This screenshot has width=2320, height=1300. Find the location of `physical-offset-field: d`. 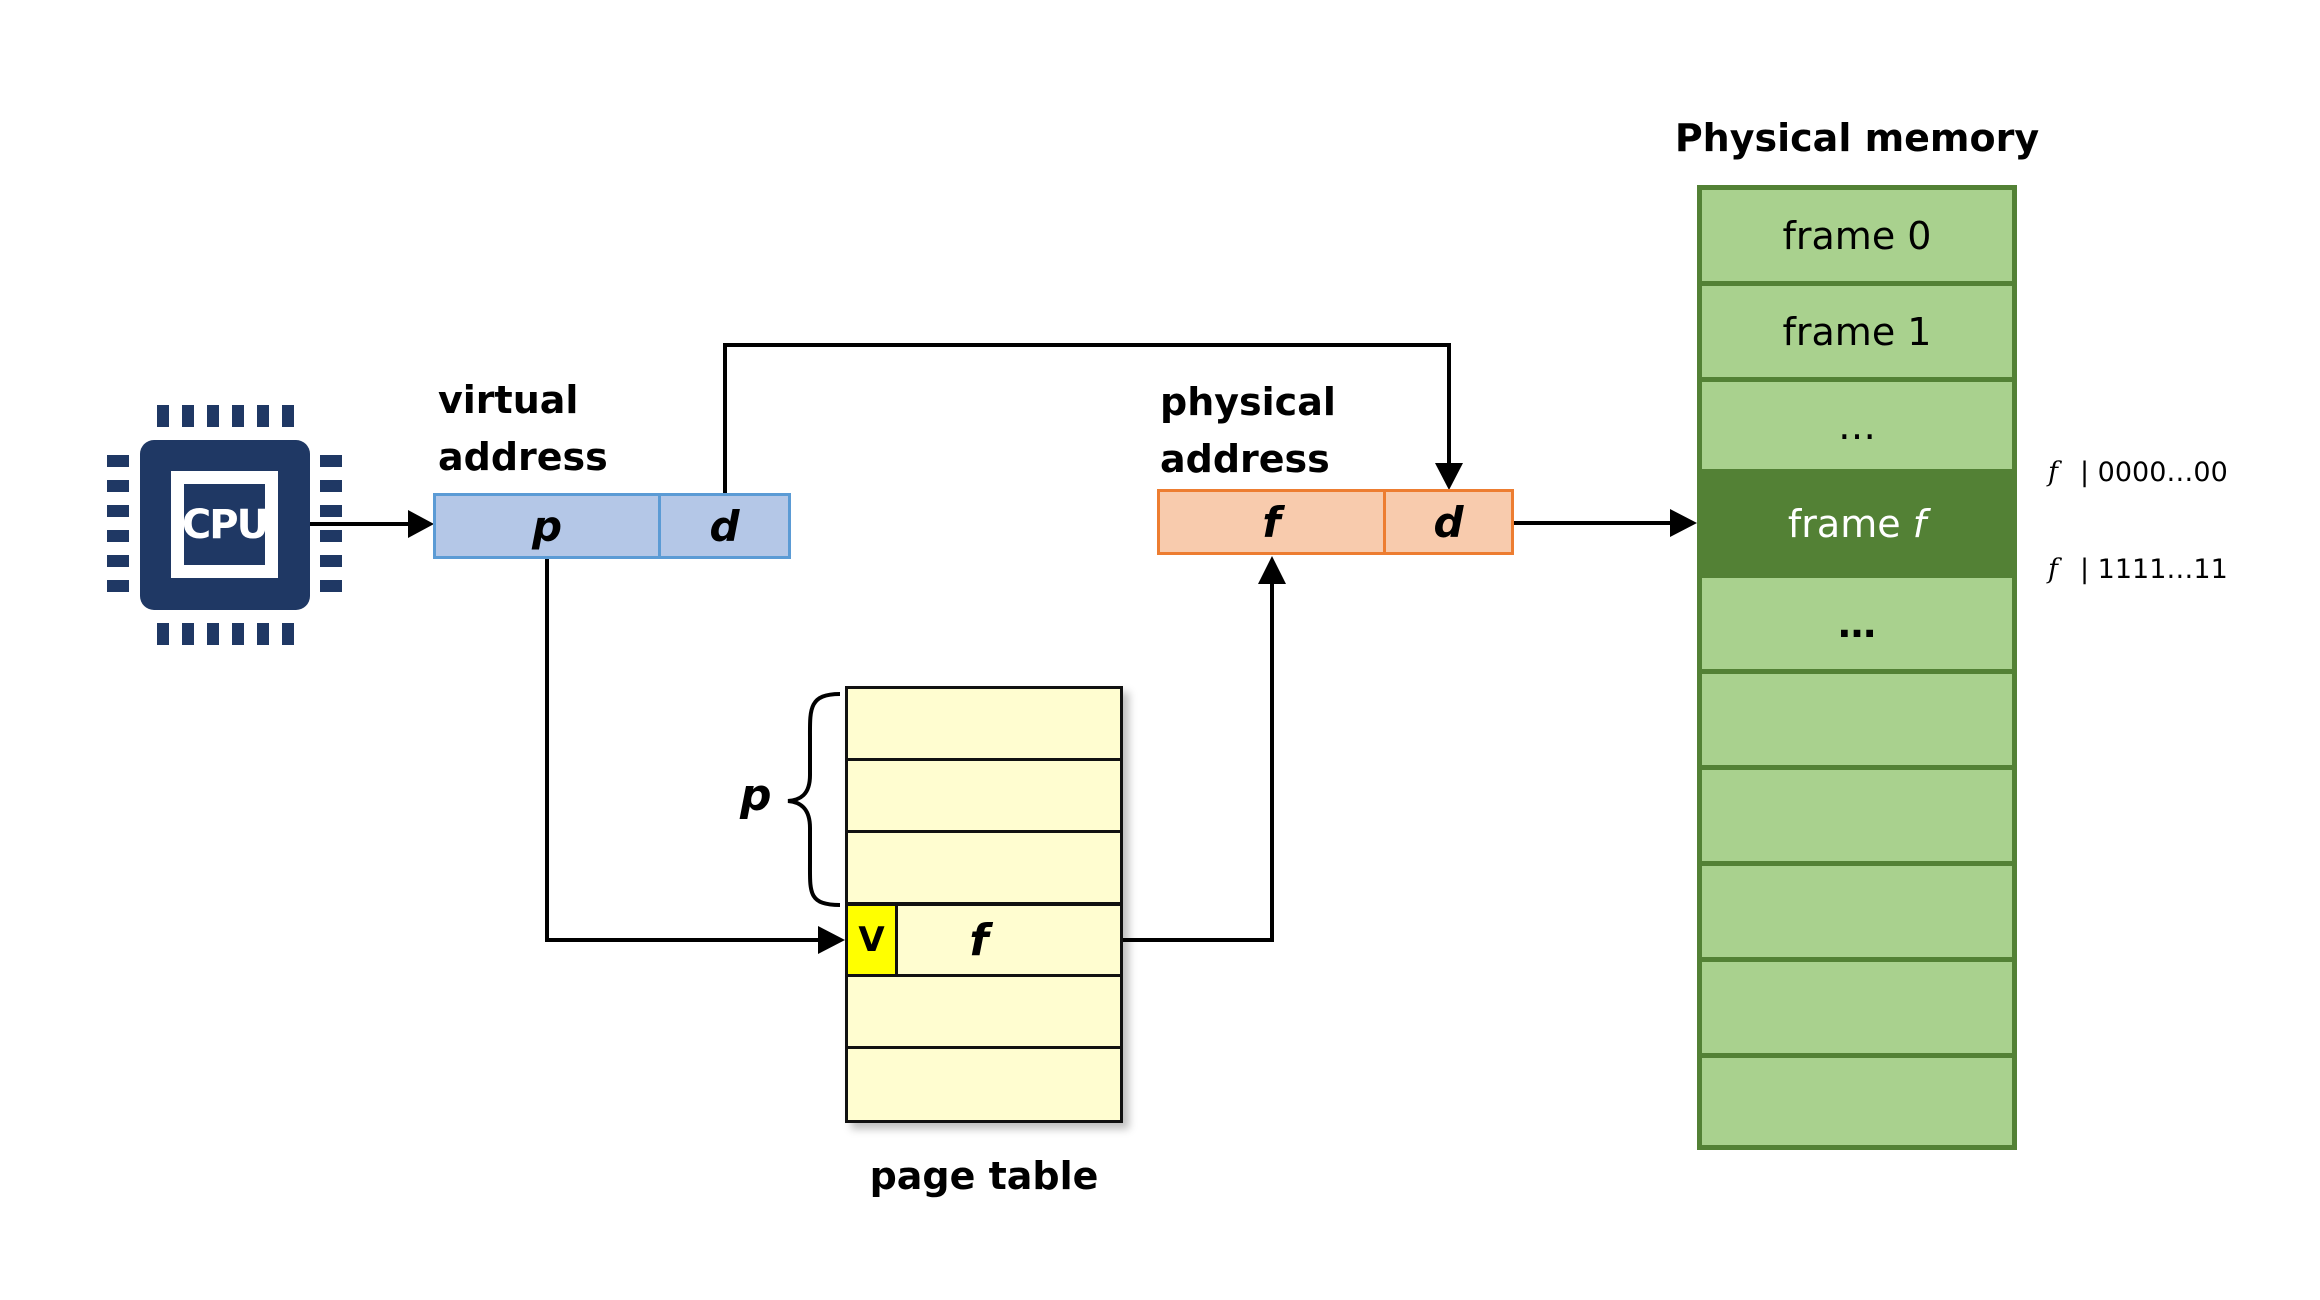

physical-offset-field: d is located at coordinates (1448, 522).